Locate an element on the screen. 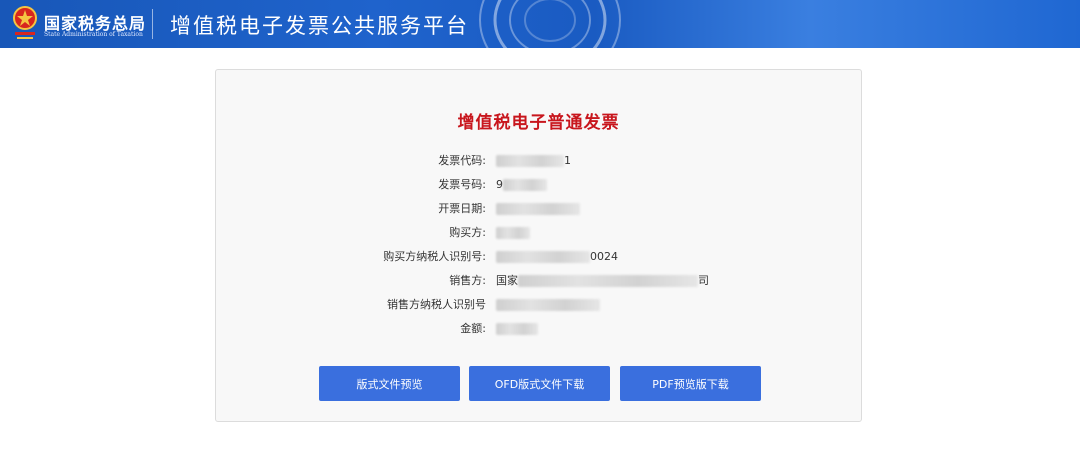  seller-value: 国家司 is located at coordinates (602, 280).